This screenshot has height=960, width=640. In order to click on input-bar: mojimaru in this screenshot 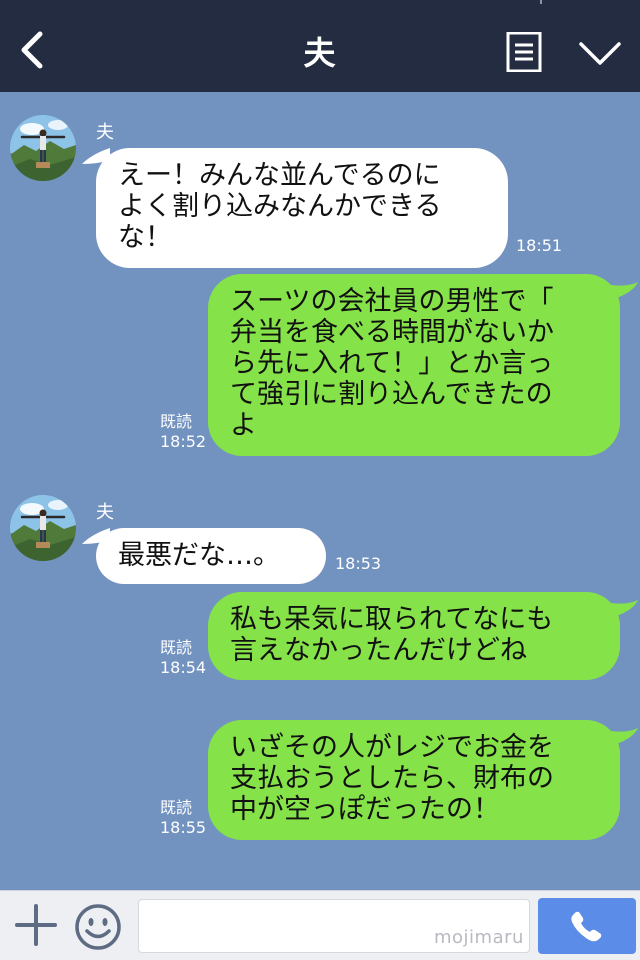, I will do `click(320, 925)`.